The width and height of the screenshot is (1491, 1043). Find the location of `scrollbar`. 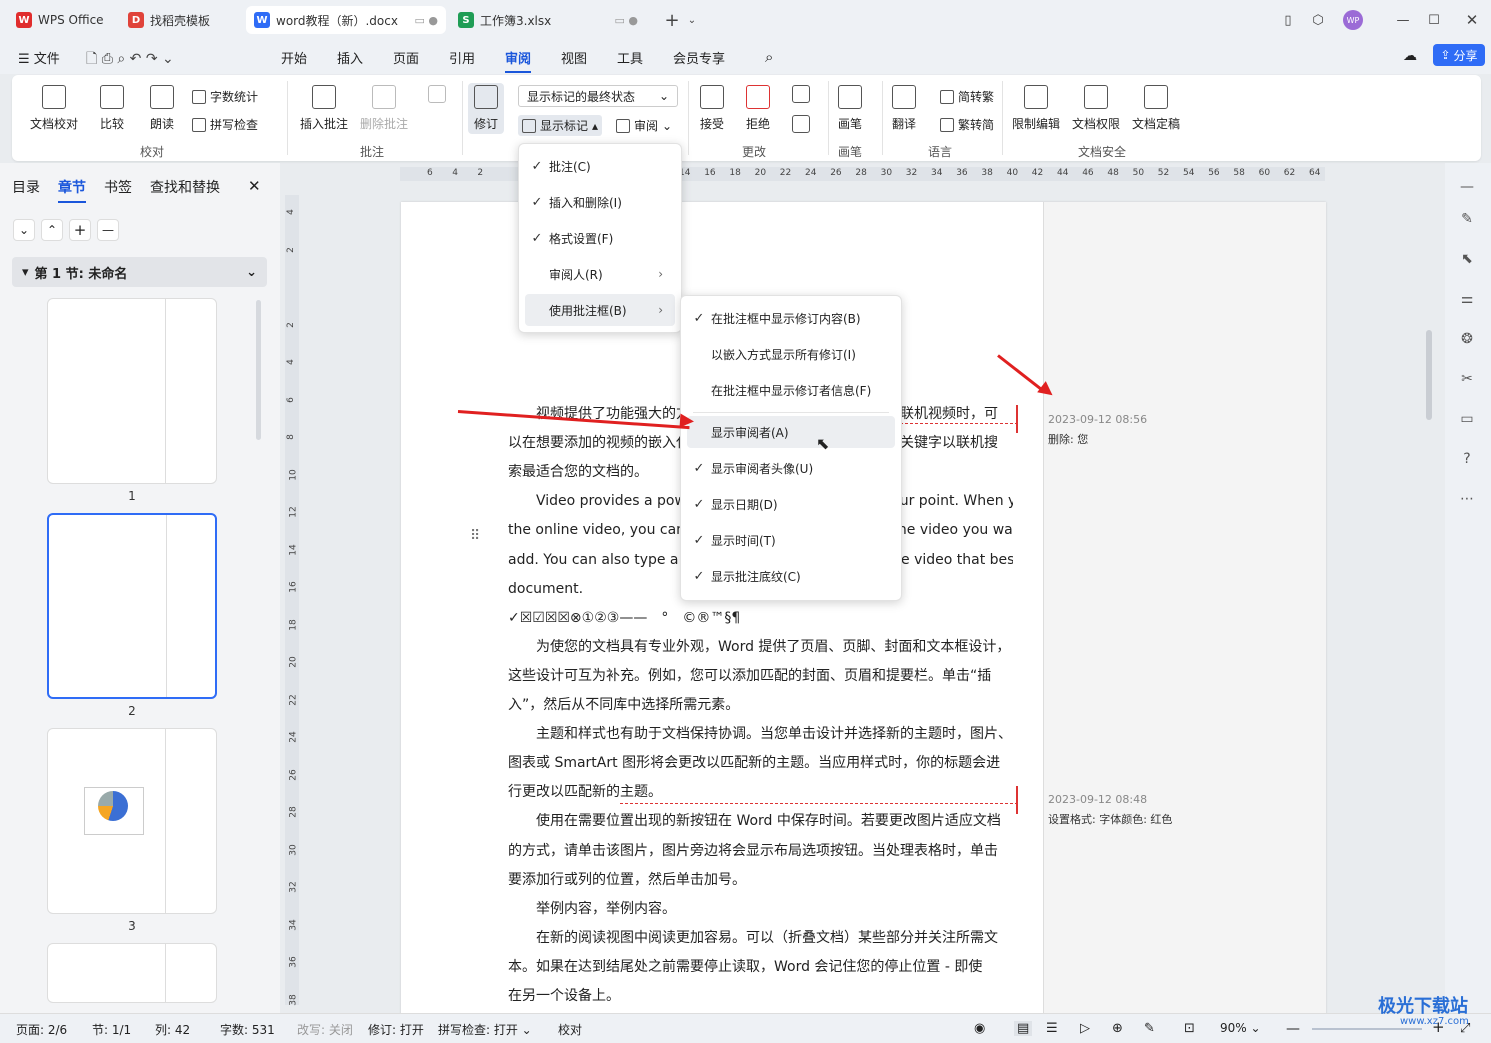

scrollbar is located at coordinates (1429, 375).